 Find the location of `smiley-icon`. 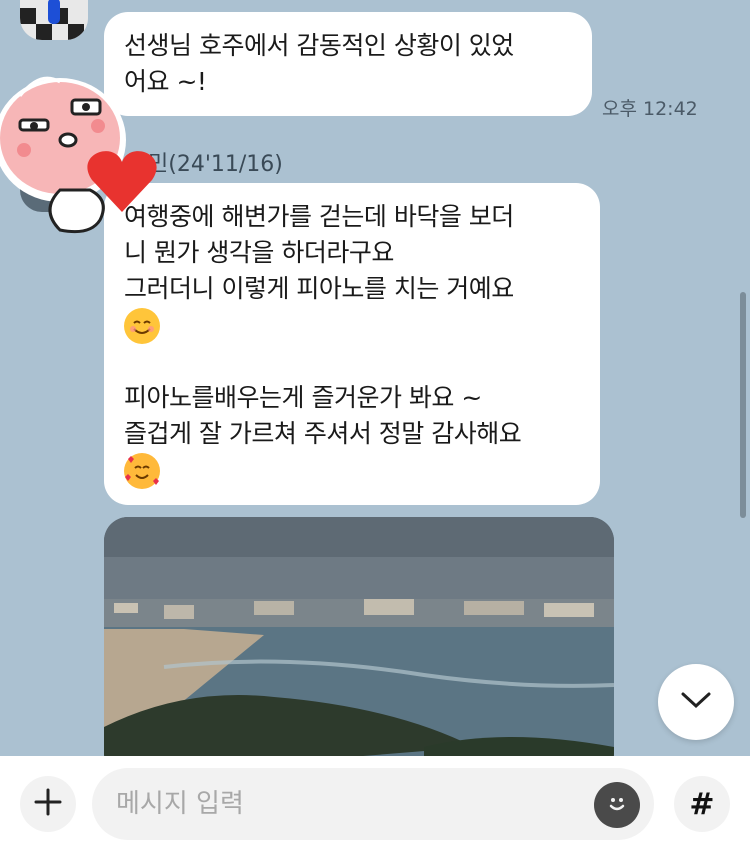

smiley-icon is located at coordinates (617, 805).